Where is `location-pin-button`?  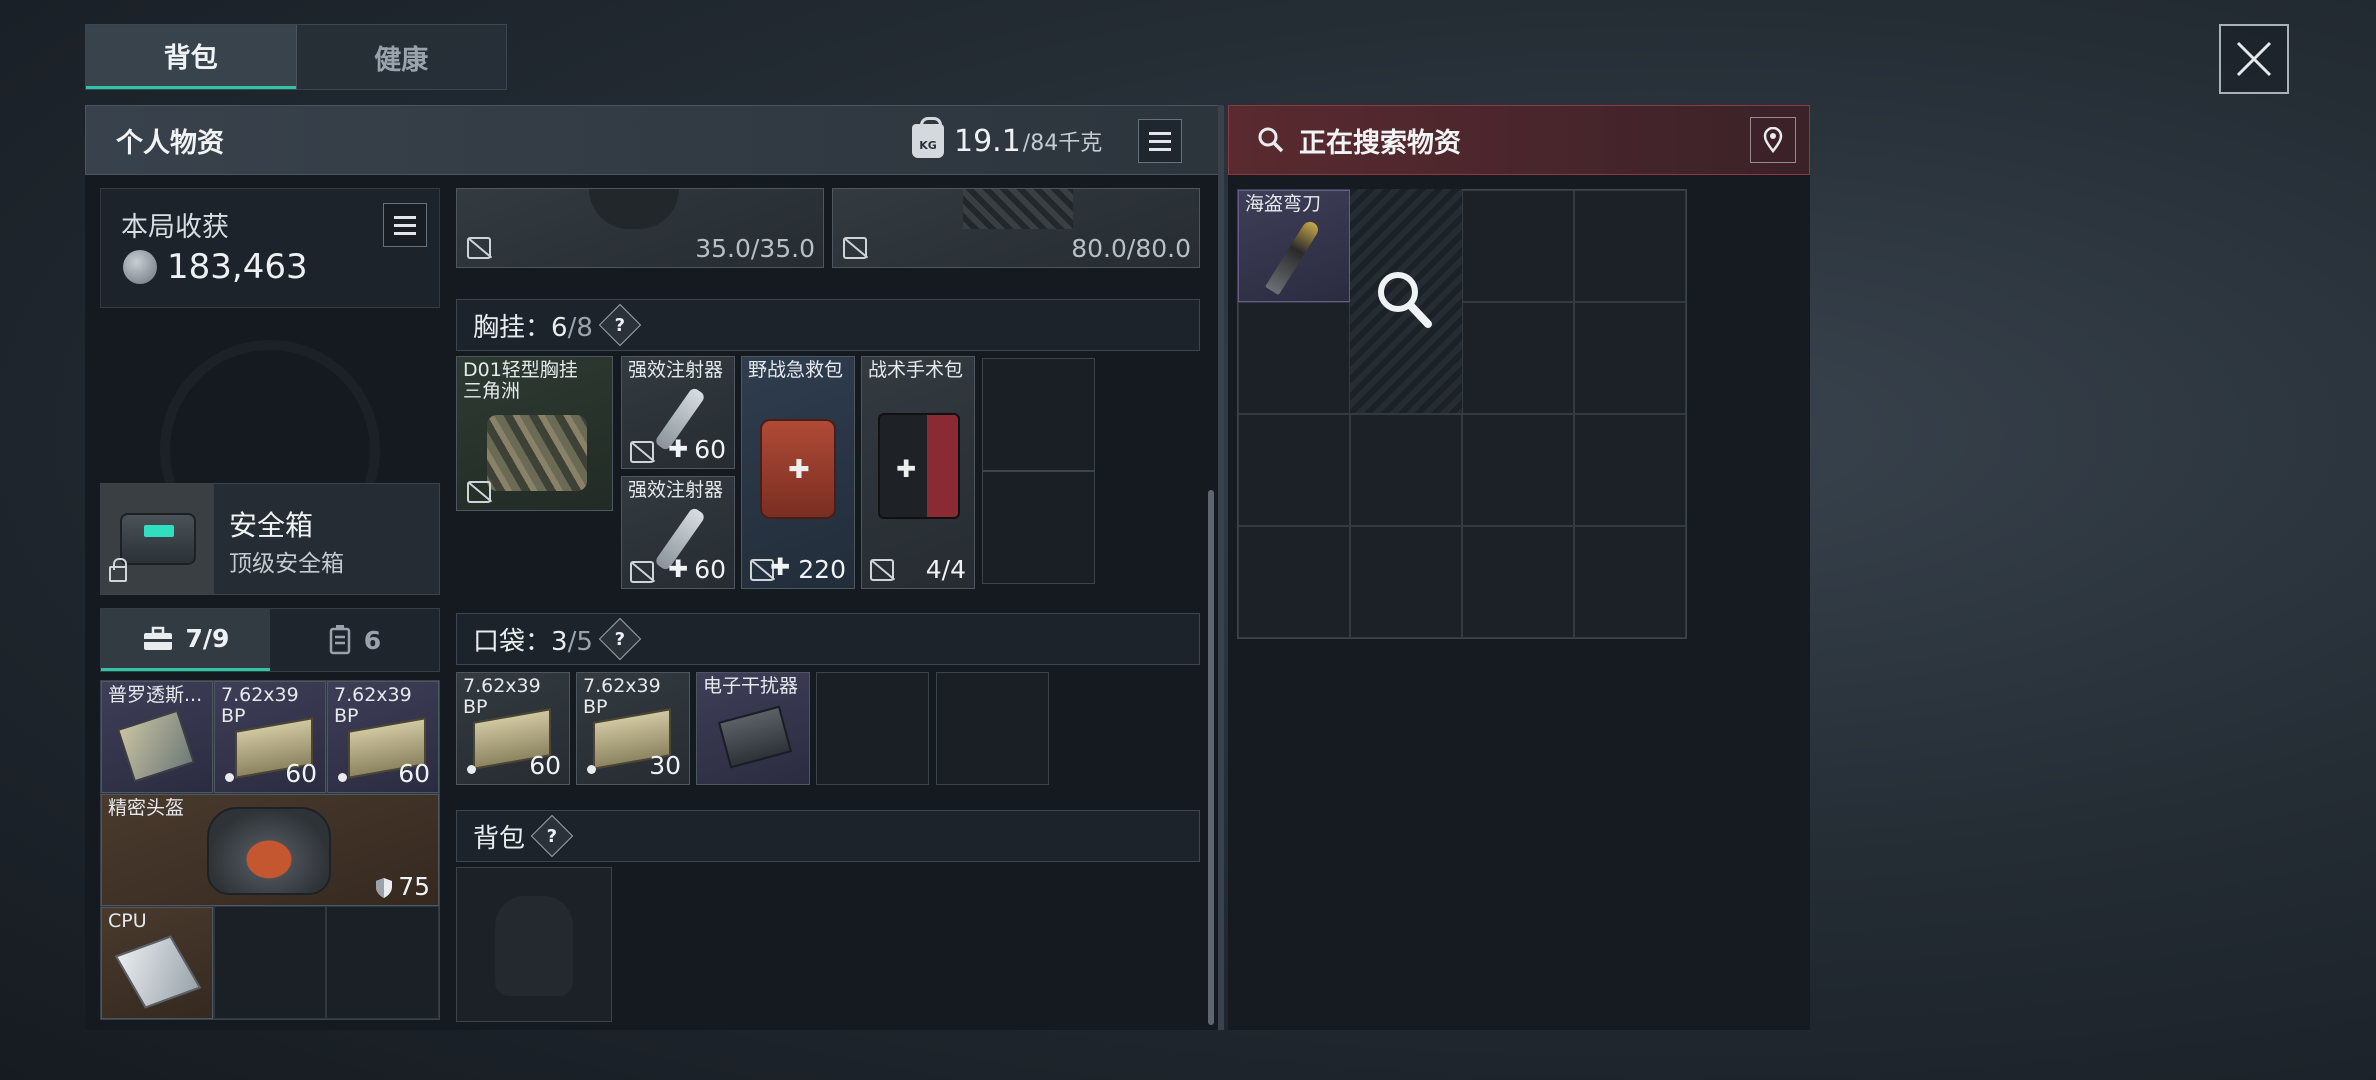
location-pin-button is located at coordinates (1773, 140).